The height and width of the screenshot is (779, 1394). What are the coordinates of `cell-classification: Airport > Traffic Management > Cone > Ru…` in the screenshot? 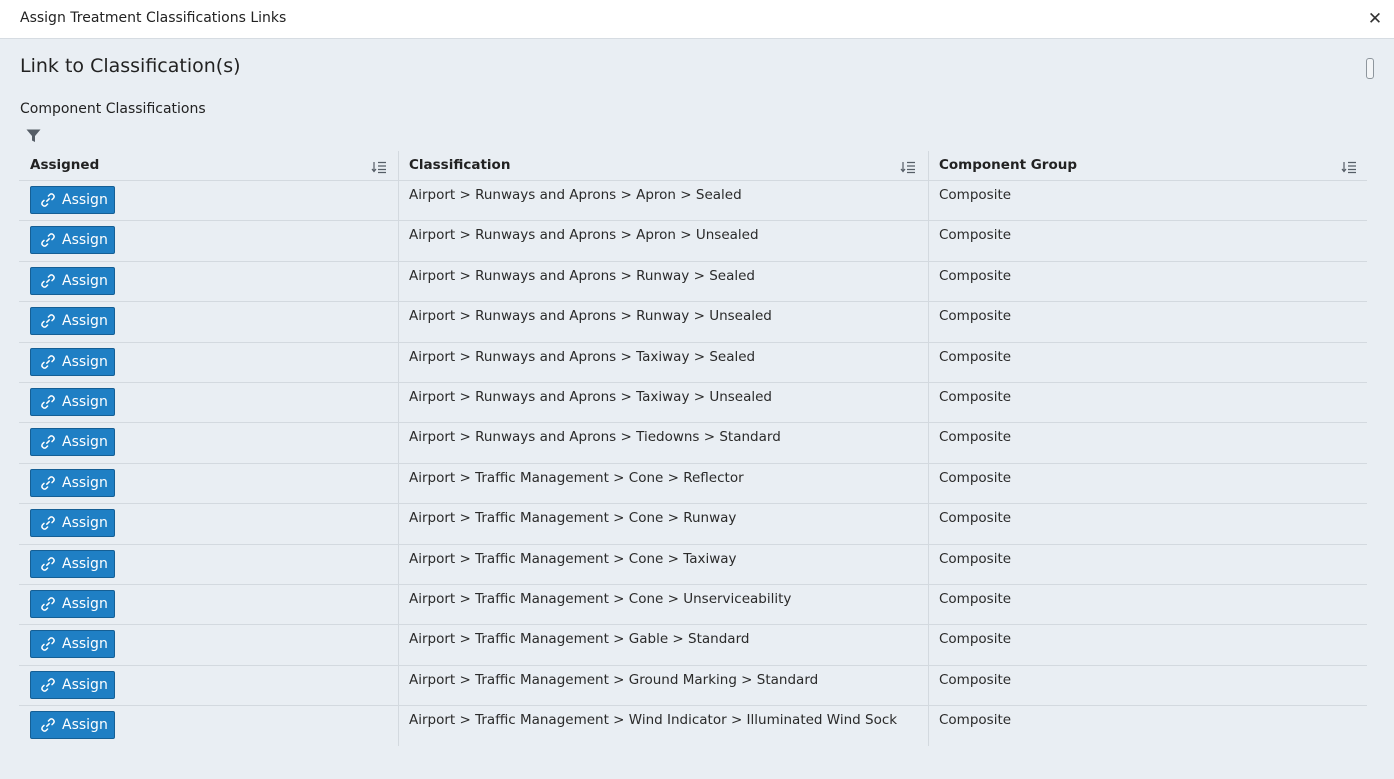 It's located at (663, 524).